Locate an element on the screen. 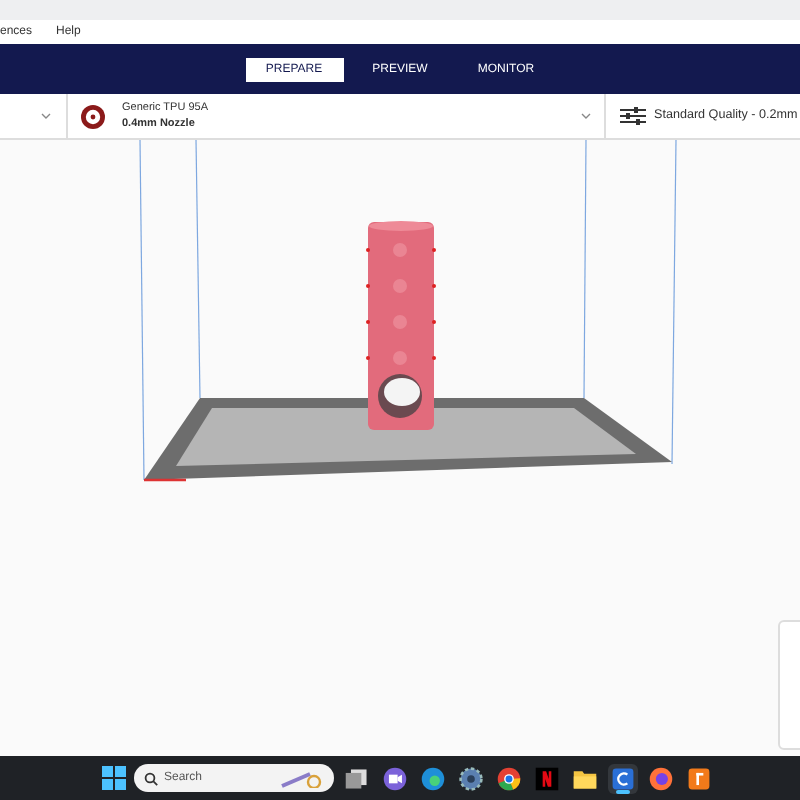 This screenshot has width=800, height=800. spool-icon is located at coordinates (93, 116).